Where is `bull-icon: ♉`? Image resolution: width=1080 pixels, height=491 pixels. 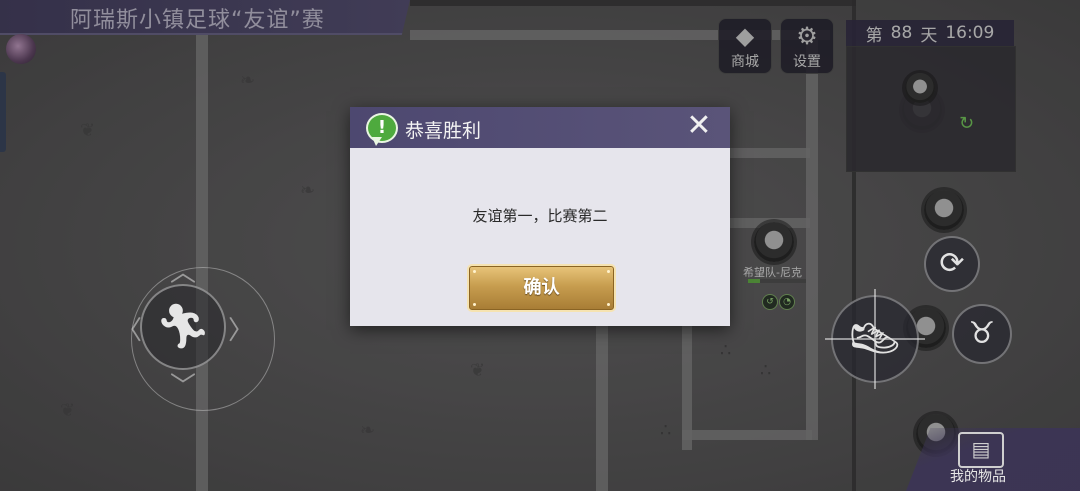 bull-icon: ♉ is located at coordinates (982, 333).